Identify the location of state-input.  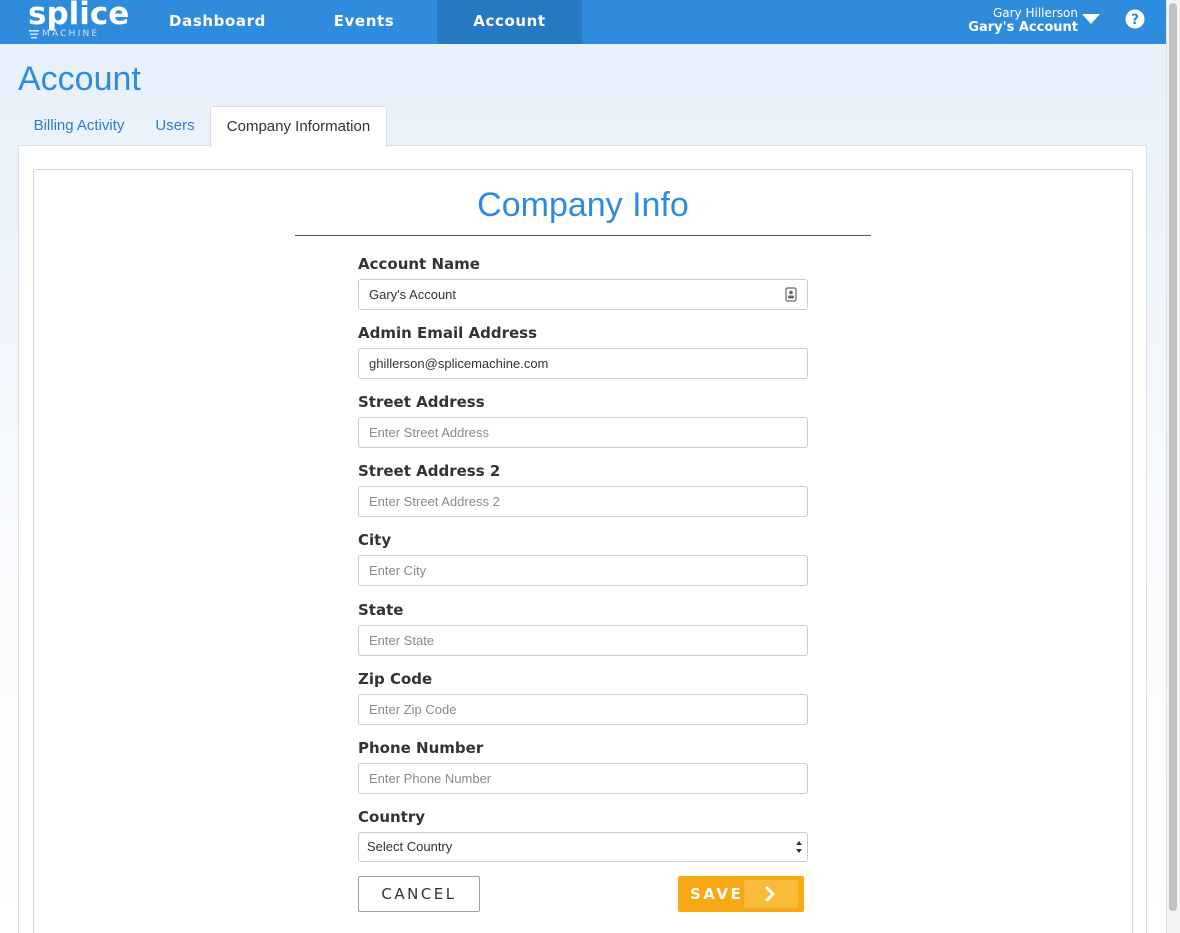
(583, 640).